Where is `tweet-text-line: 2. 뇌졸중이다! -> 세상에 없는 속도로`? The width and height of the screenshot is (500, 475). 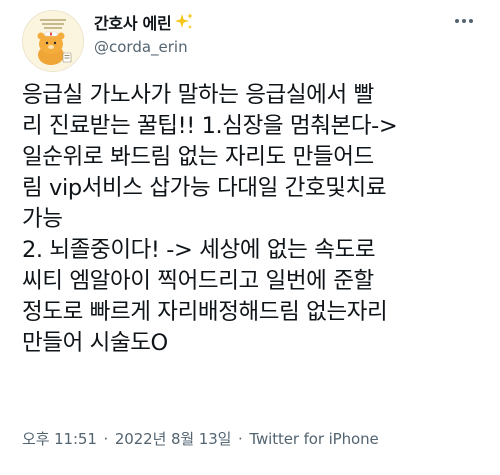
tweet-text-line: 2. 뇌졸중이다! -> 세상에 없는 속도로 is located at coordinates (199, 250).